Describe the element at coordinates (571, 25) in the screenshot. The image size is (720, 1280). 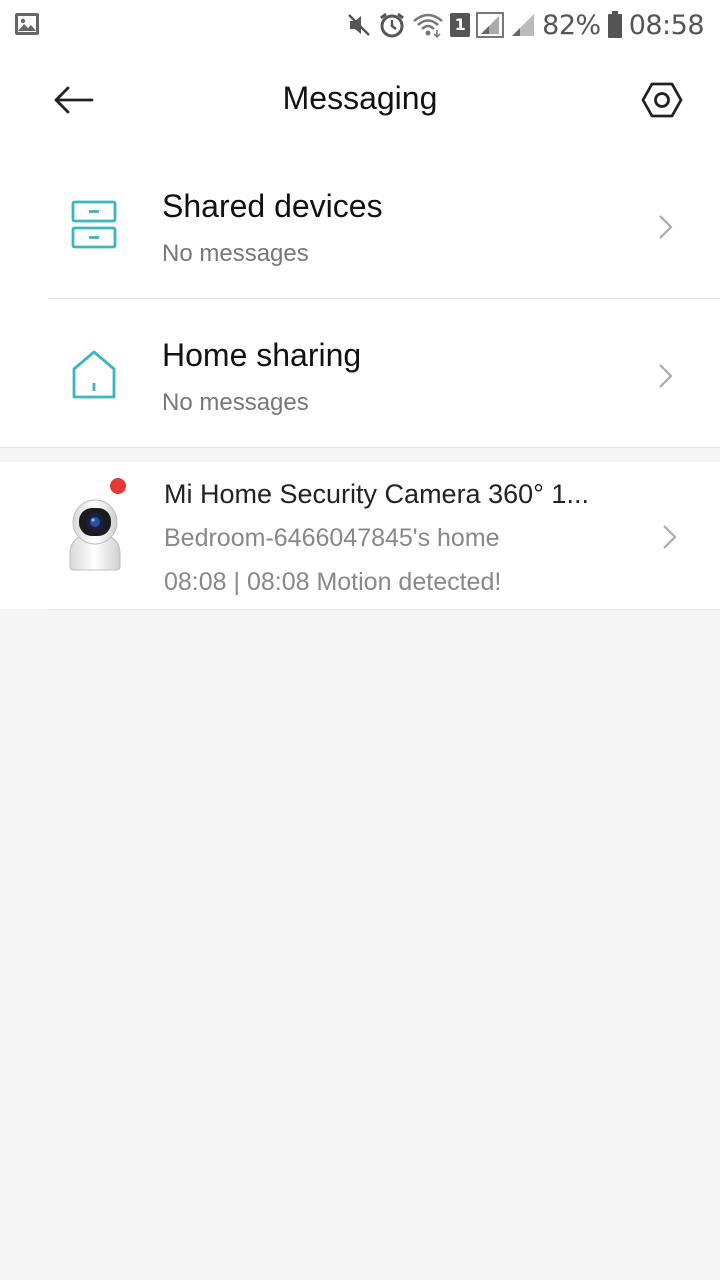
I see `battery-percent: 82%` at that location.